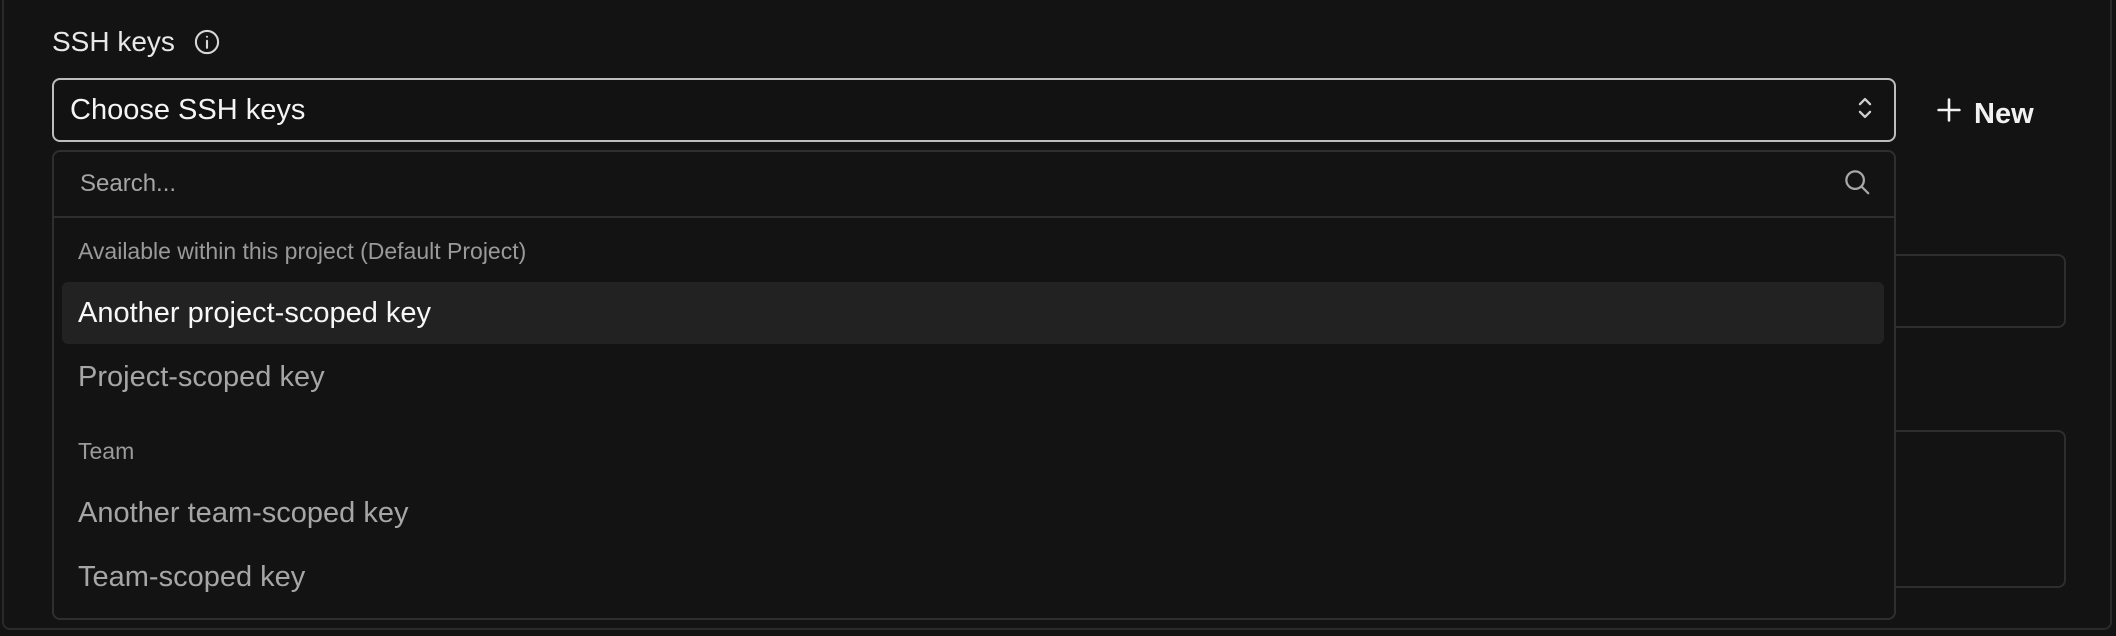 The image size is (2116, 636). Describe the element at coordinates (1973, 509) in the screenshot. I see `background-textarea` at that location.